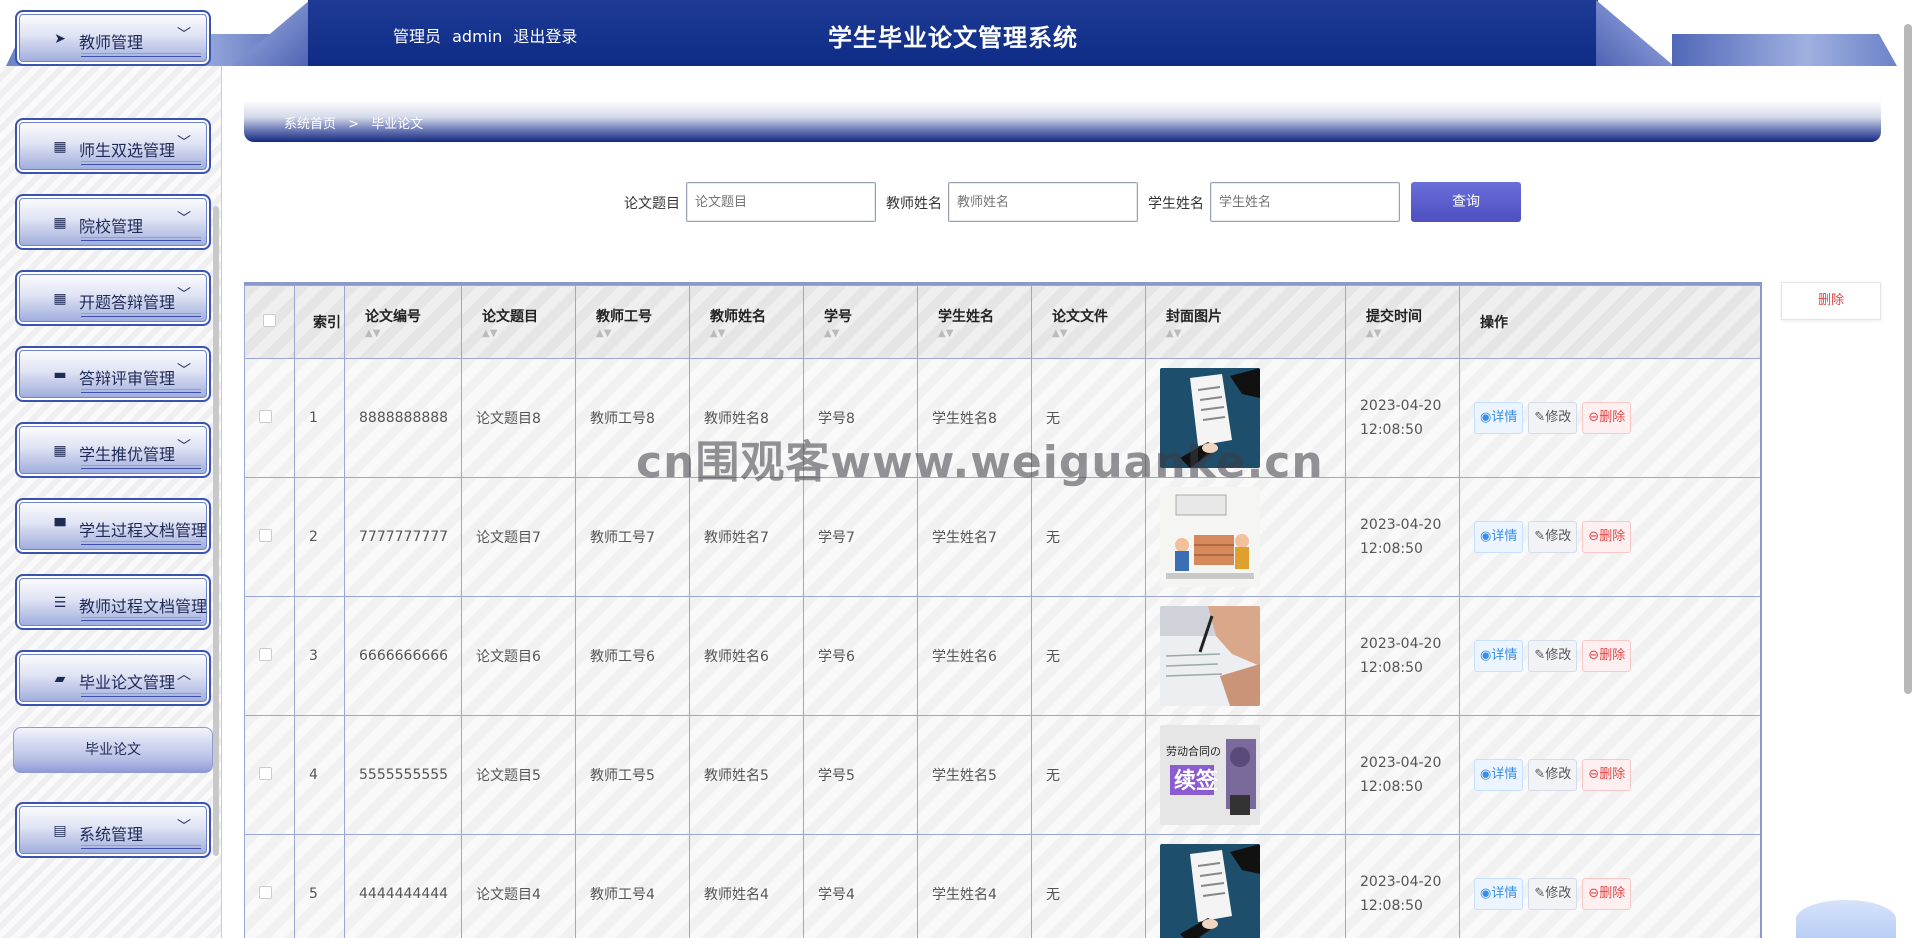 The height and width of the screenshot is (938, 1920). I want to click on sidebar-item: ▀ 学生过程文档管理, so click(113, 526).